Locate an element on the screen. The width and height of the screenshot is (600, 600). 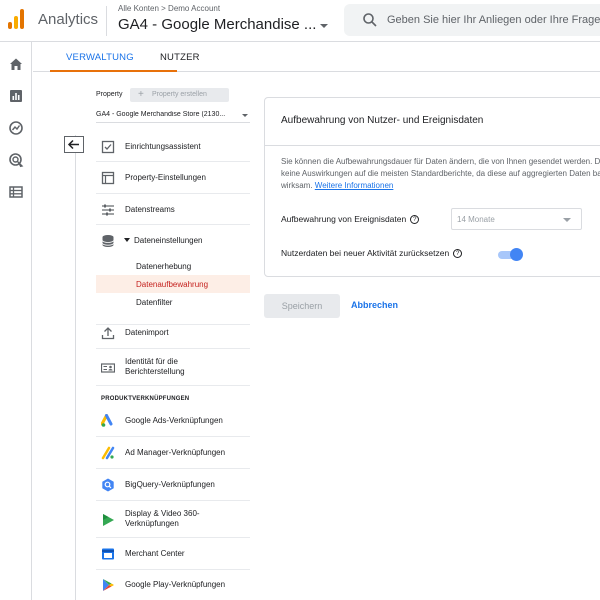
analytics-logo-icon is located at coordinates (16, 19).